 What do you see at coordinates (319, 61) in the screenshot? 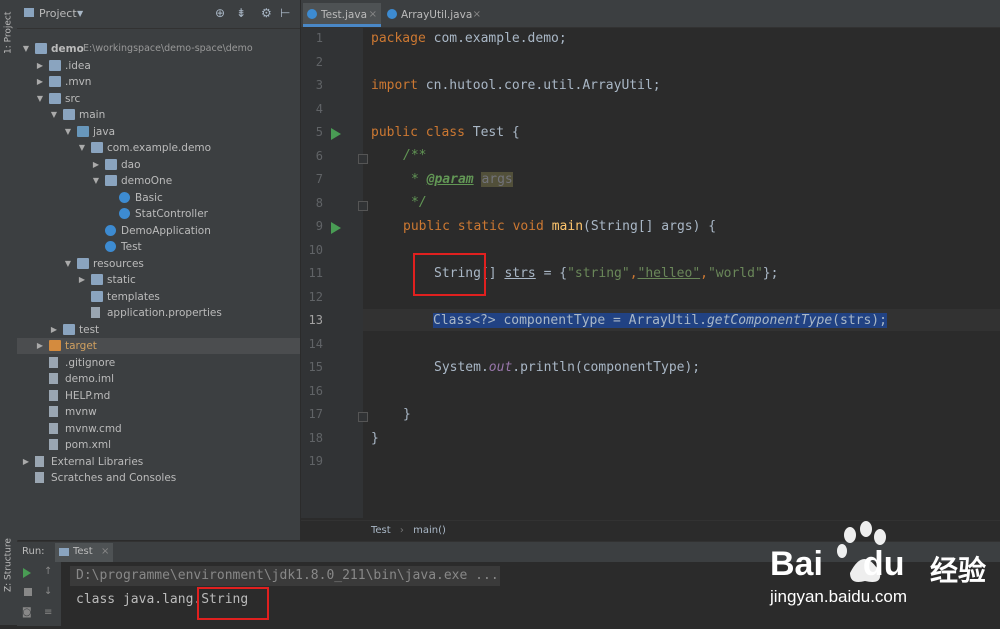
I see `line-number: 2` at bounding box center [319, 61].